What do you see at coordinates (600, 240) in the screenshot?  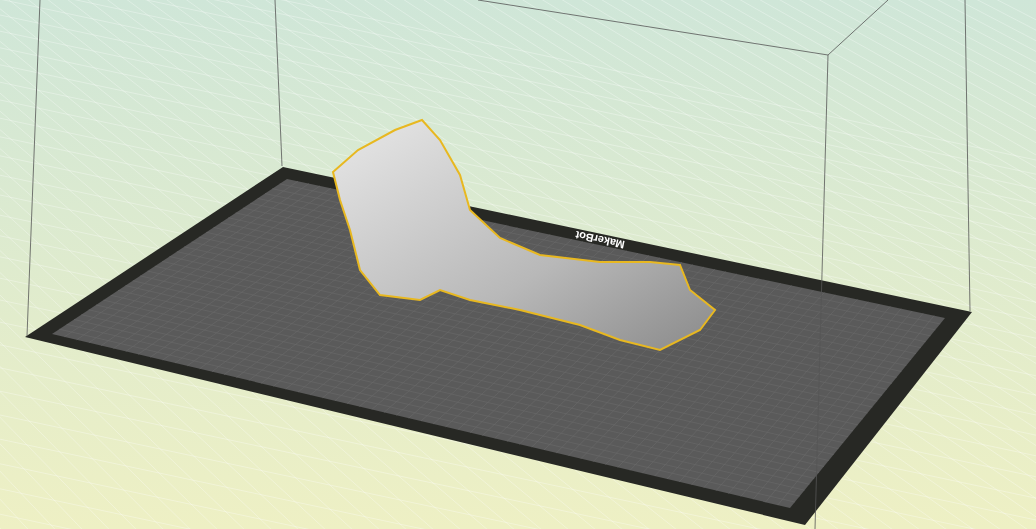 I see `plate-label: MakerBot` at bounding box center [600, 240].